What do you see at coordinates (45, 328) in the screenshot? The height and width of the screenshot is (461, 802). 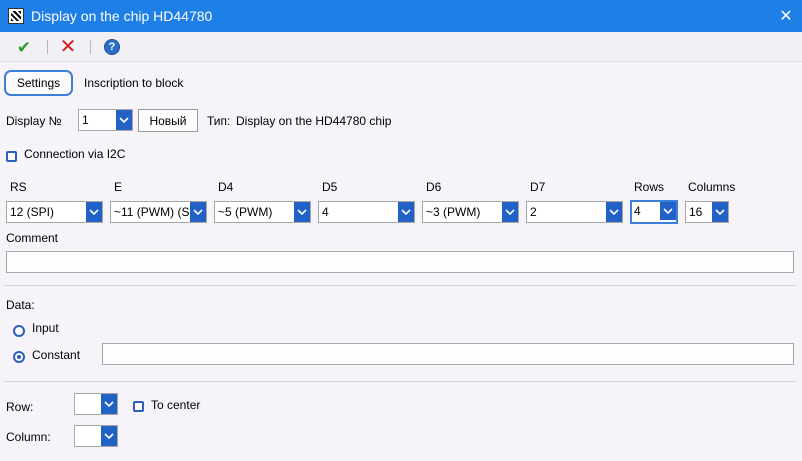 I see `input-radio-label: Input` at bounding box center [45, 328].